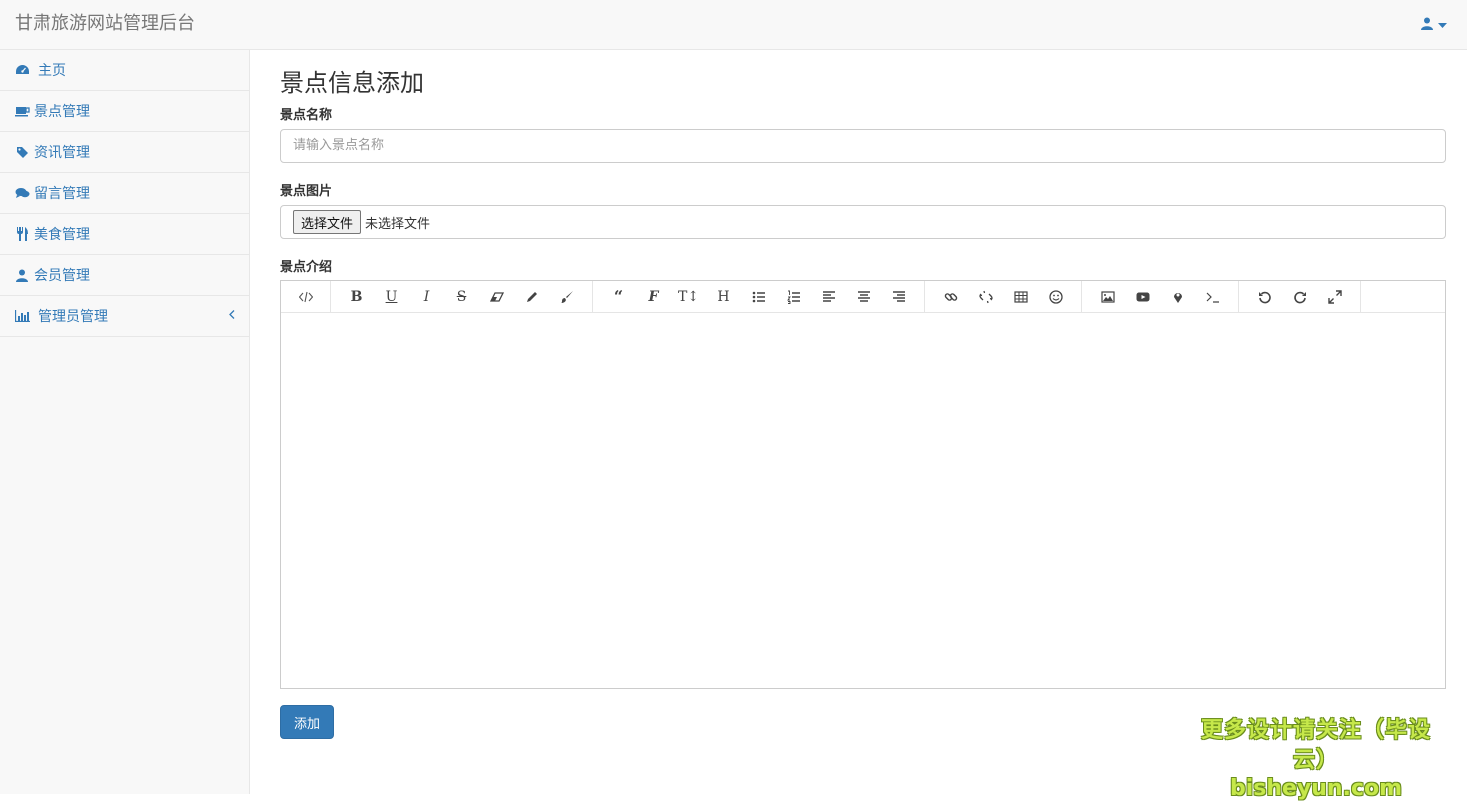 Image resolution: width=1467 pixels, height=802 pixels. Describe the element at coordinates (1177, 297) in the screenshot. I see `map-marker-icon` at that location.